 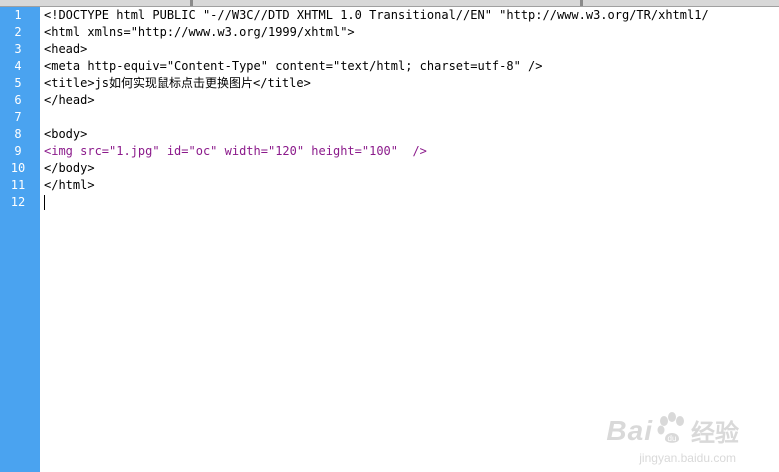 What do you see at coordinates (18, 49) in the screenshot?
I see `line-number: 3` at bounding box center [18, 49].